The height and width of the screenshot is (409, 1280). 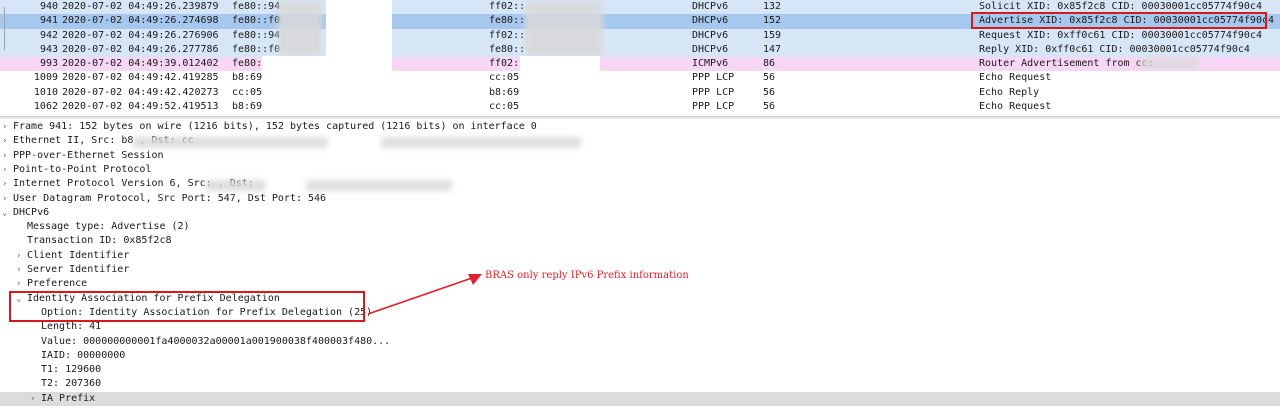 I want to click on tree-item: › PPP-over-Ethernet Session, so click(x=82, y=156).